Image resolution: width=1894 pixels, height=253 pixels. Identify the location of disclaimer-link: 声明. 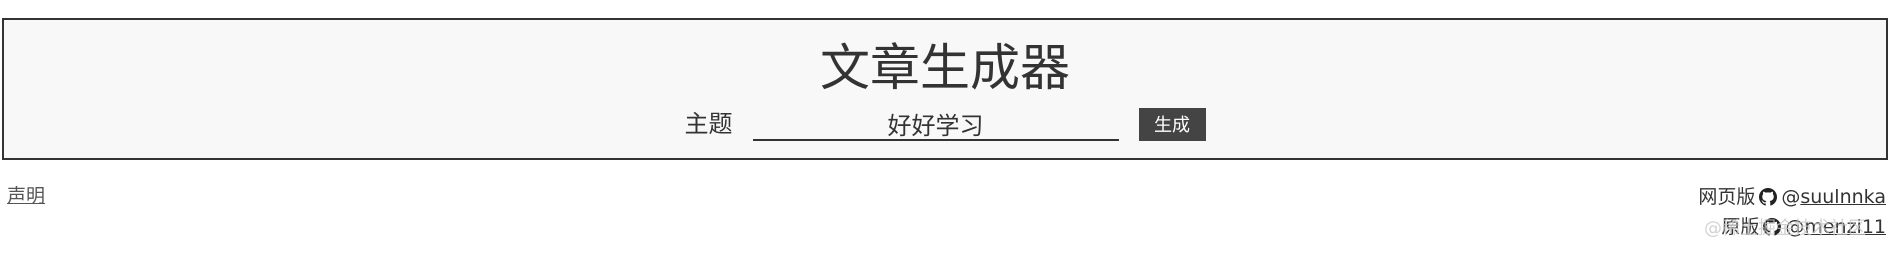
(26, 196).